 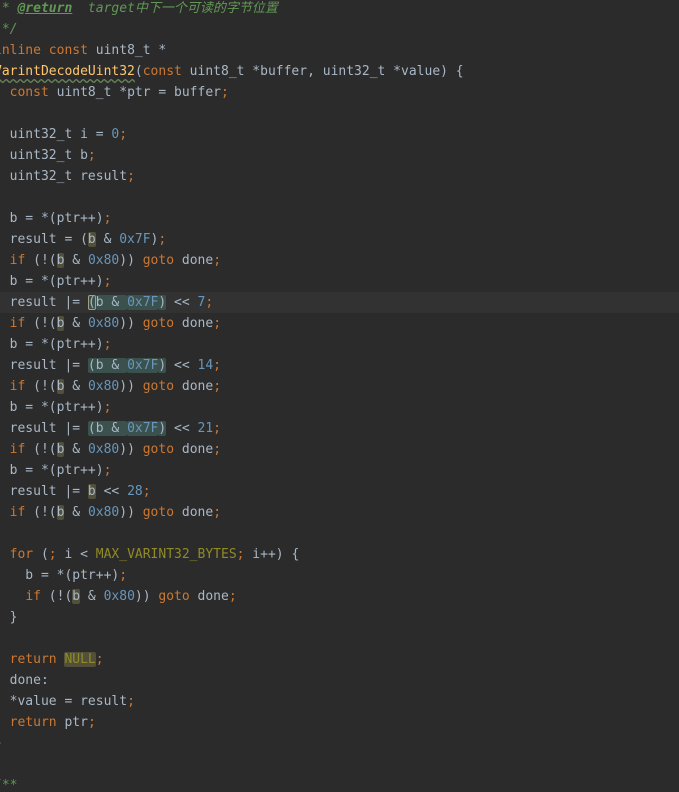 What do you see at coordinates (72, 722) in the screenshot?
I see `code-token: ptr` at bounding box center [72, 722].